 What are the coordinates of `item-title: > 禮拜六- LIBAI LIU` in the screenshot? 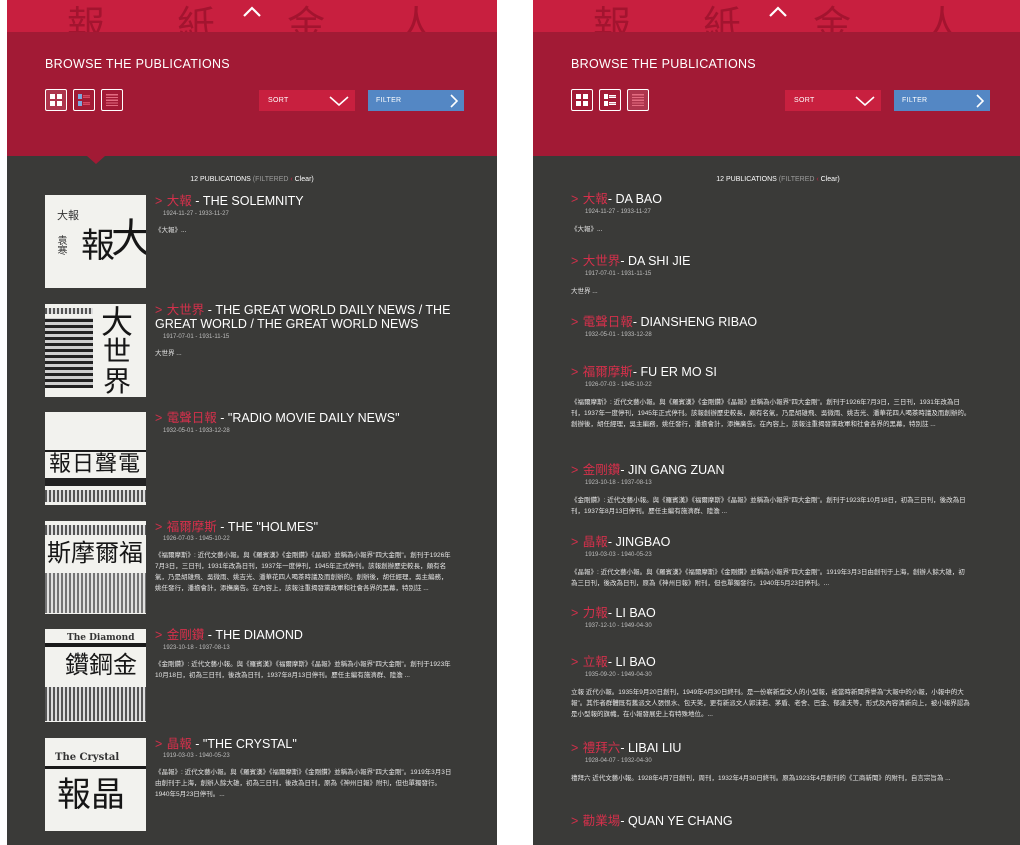 It's located at (778, 748).